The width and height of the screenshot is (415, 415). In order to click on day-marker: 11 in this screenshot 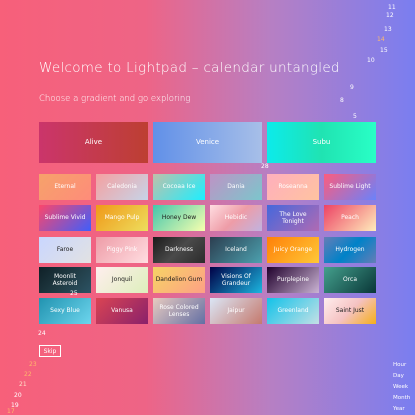, I will do `click(392, 7)`.